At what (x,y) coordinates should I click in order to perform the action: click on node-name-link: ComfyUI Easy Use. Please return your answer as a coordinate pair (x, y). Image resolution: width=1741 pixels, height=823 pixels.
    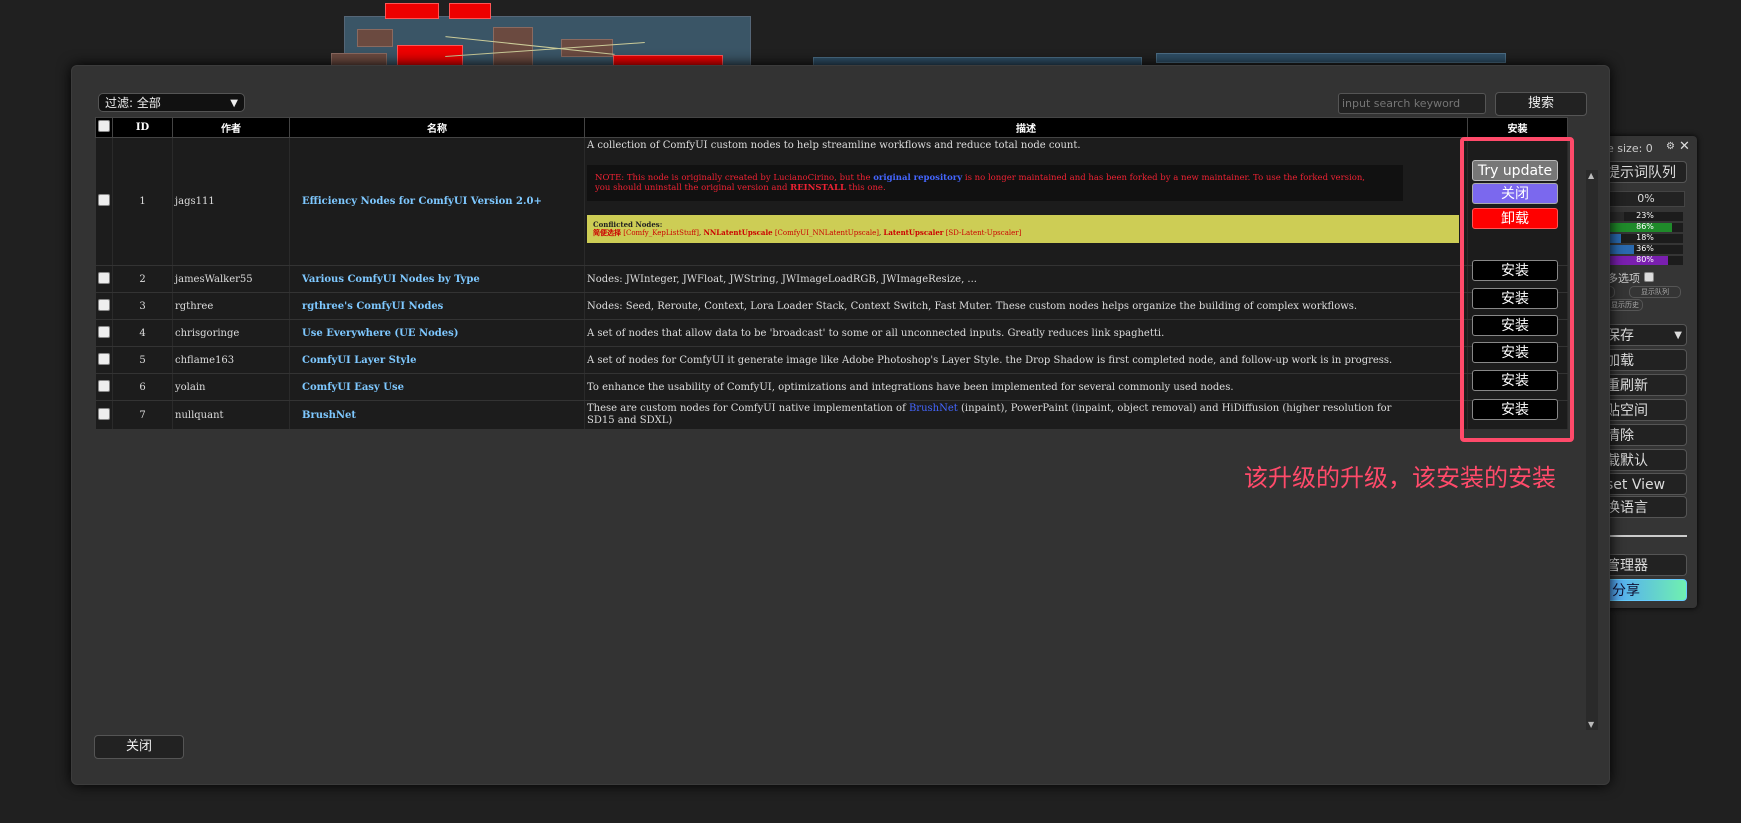
    Looking at the image, I should click on (353, 387).